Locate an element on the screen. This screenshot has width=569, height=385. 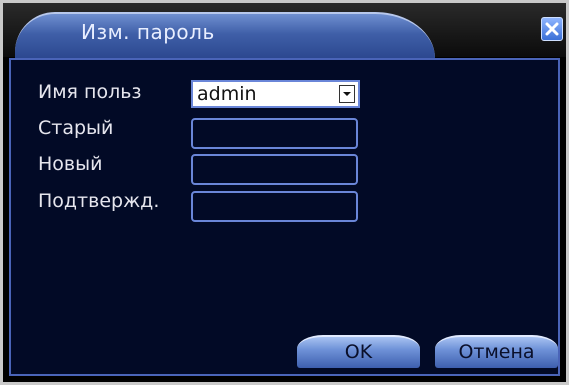
close-button is located at coordinates (552, 29).